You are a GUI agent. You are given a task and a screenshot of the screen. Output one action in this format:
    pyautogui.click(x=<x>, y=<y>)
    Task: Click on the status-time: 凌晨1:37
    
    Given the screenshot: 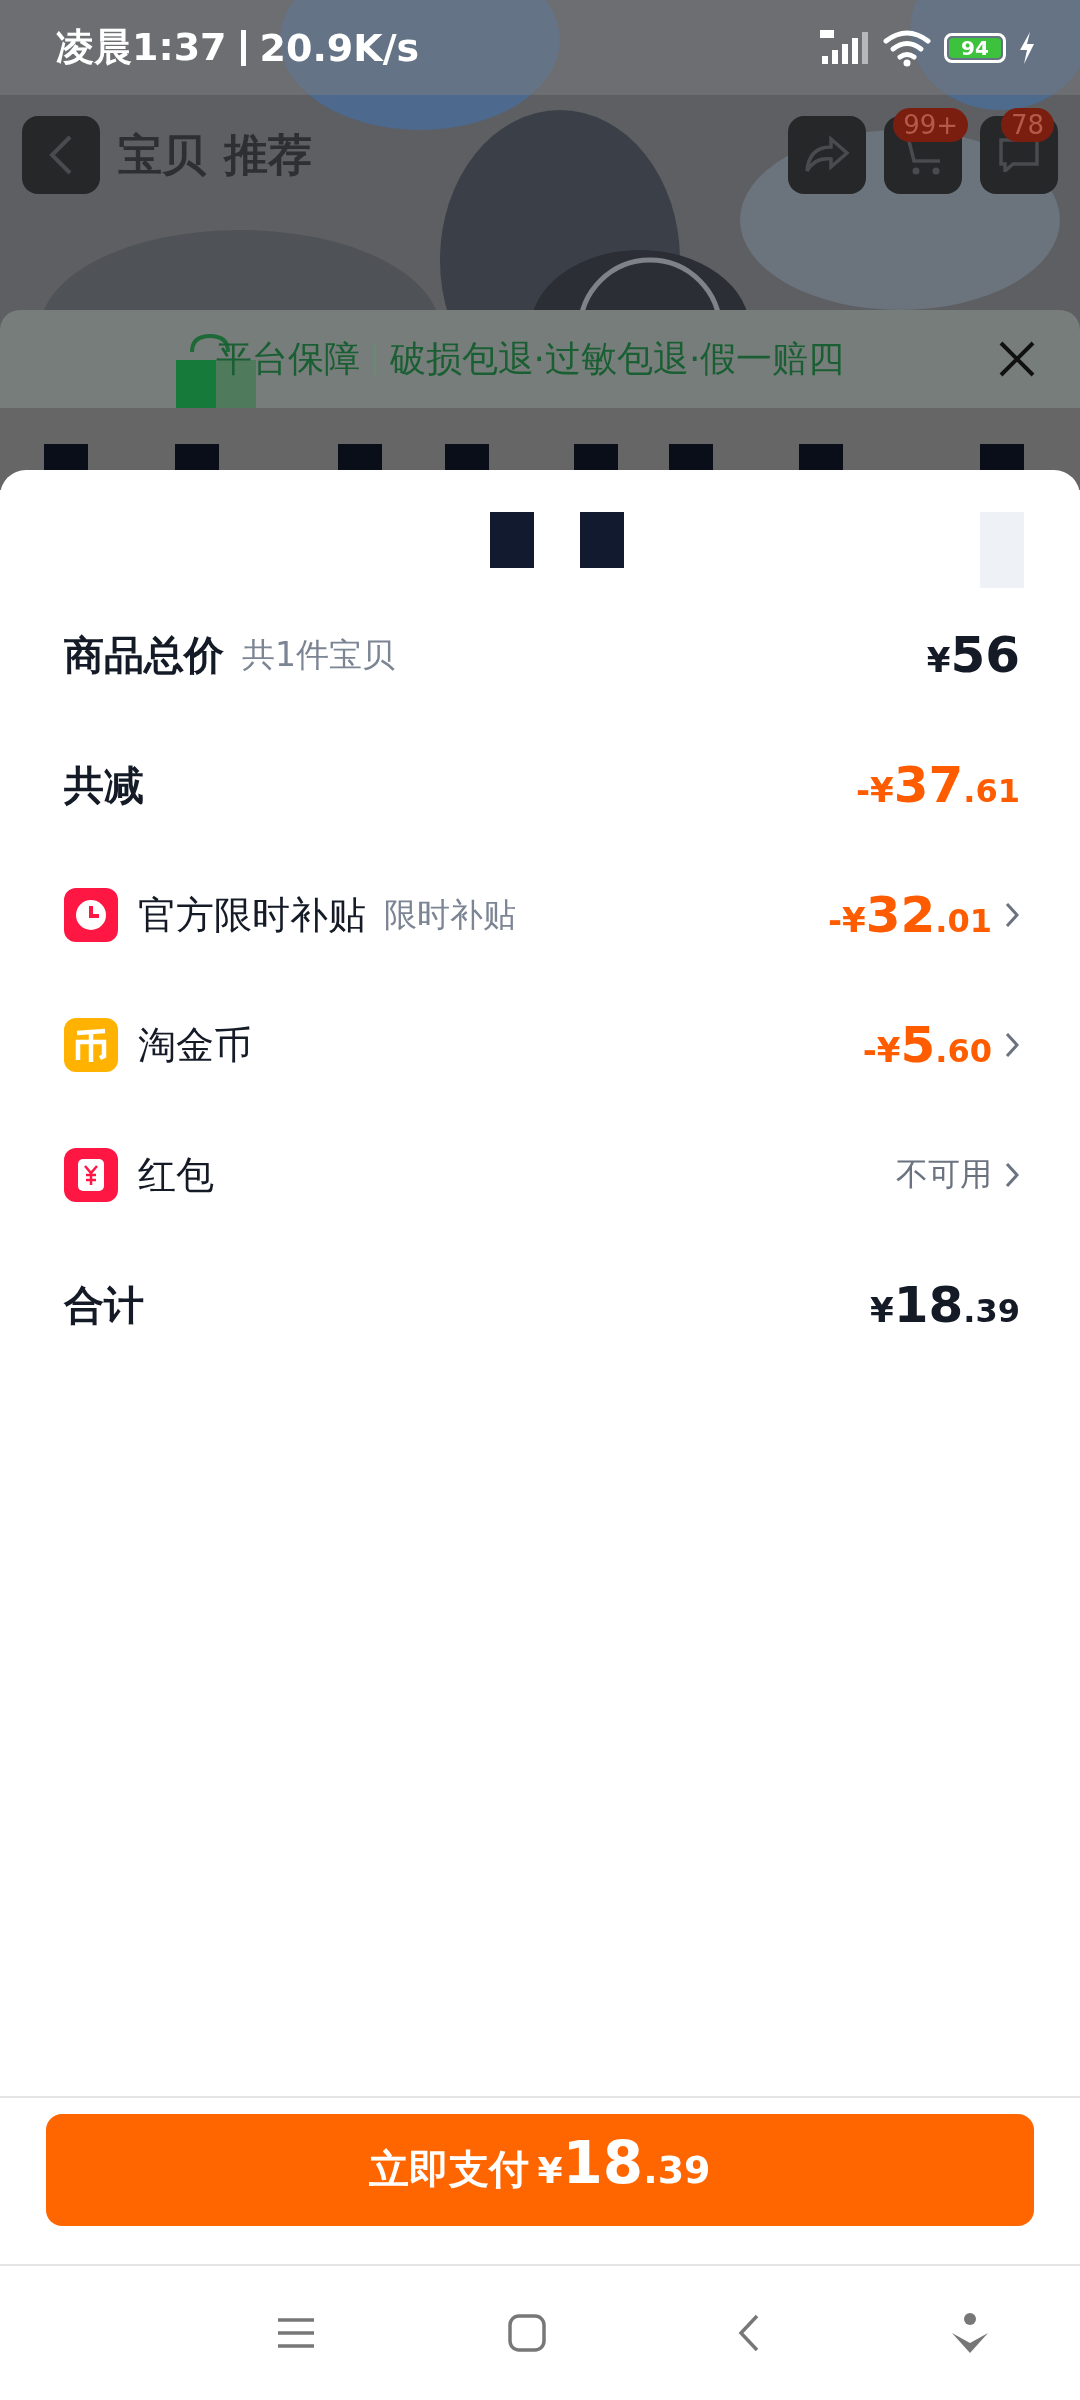 What is the action you would take?
    pyautogui.click(x=141, y=47)
    